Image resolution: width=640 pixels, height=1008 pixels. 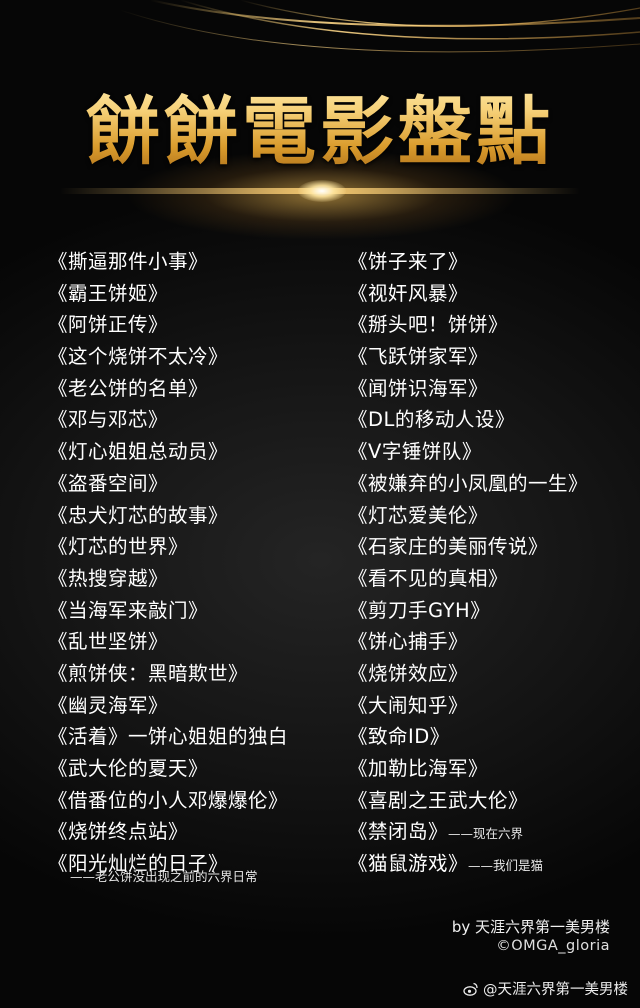 I want to click on movie-title-item: 《大闹知乎》, so click(x=468, y=706).